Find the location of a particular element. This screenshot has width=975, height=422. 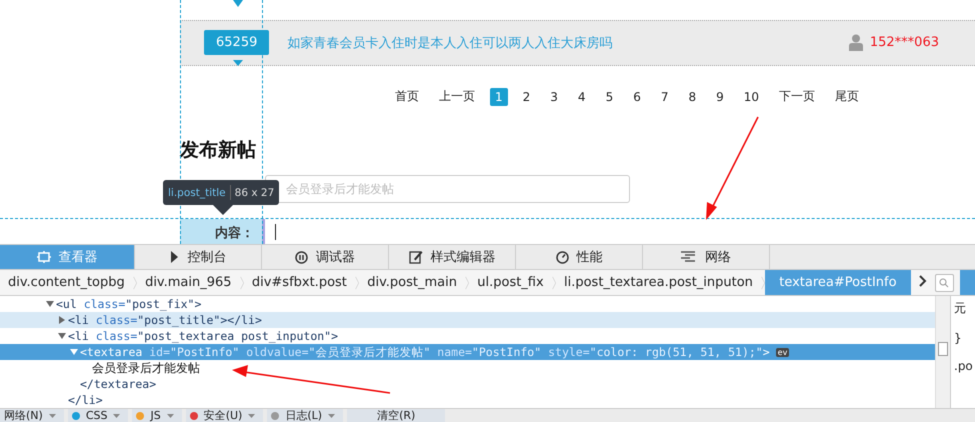

rule-text: 元 is located at coordinates (960, 308).